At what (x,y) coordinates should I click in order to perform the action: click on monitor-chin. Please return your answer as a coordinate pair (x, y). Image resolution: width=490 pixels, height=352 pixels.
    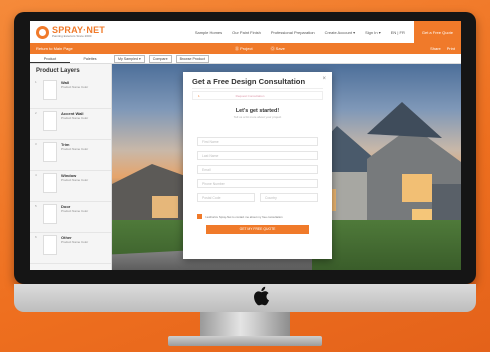
    Looking at the image, I should click on (245, 298).